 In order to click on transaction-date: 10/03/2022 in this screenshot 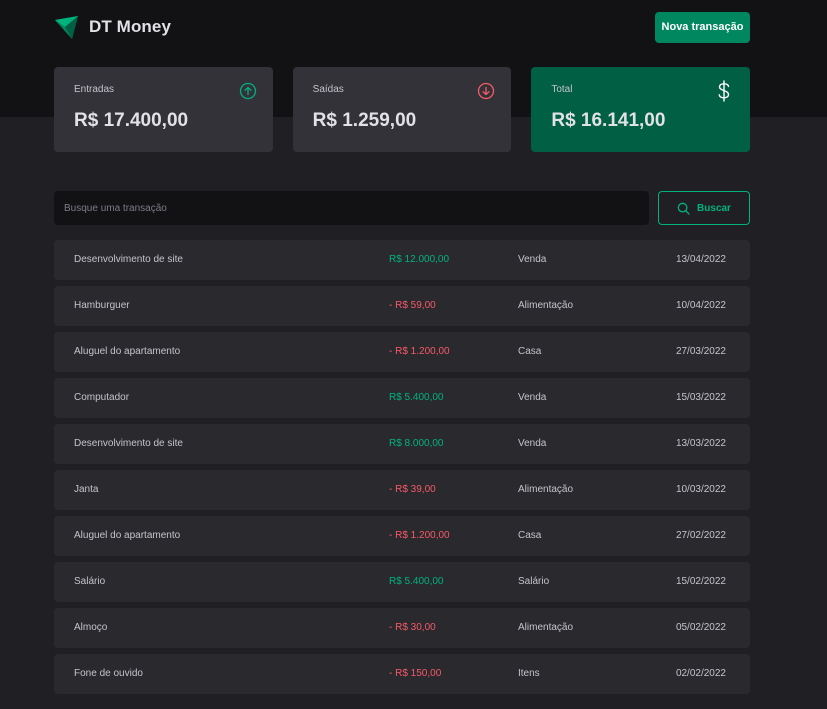, I will do `click(700, 489)`.